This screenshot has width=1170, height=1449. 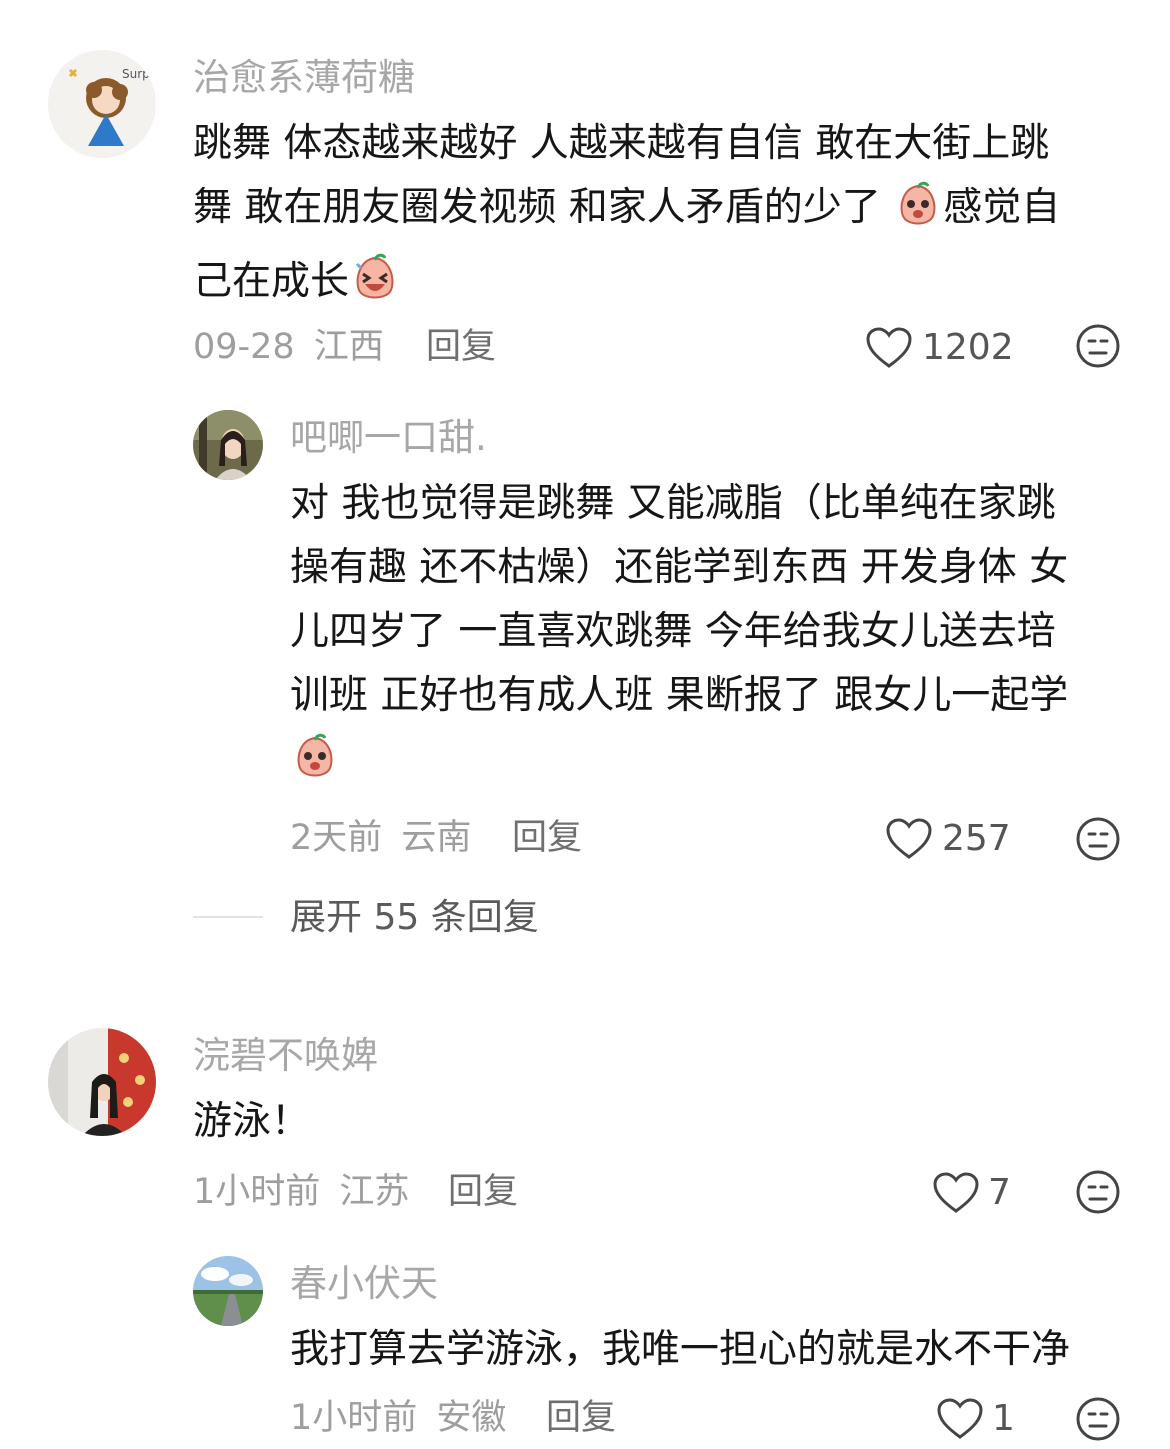 I want to click on comment-text-line: 舞 敢在朋友圈发视频 和家人矛盾的少了 感觉自, so click(x=663, y=213).